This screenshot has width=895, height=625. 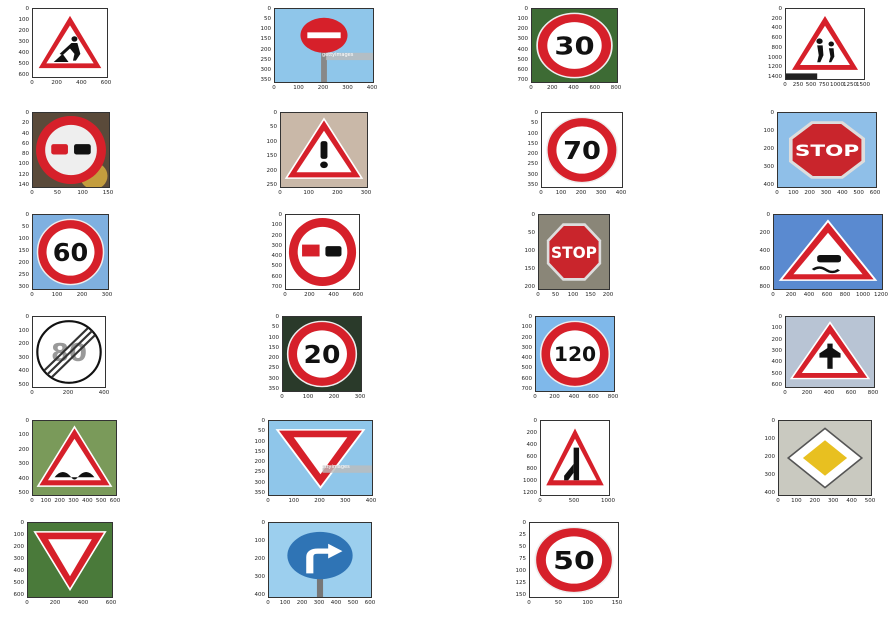 What do you see at coordinates (574, 560) in the screenshot?
I see `speed-limit-50-sign: 50` at bounding box center [574, 560].